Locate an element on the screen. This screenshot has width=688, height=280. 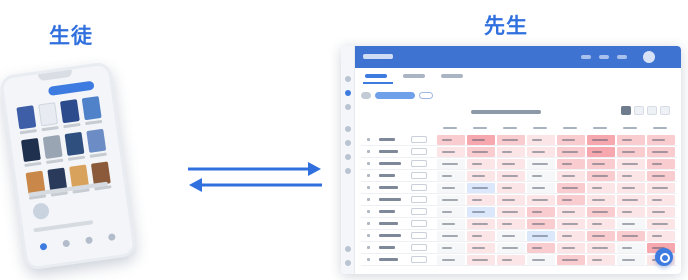
dashboard-header is located at coordinates (518, 57).